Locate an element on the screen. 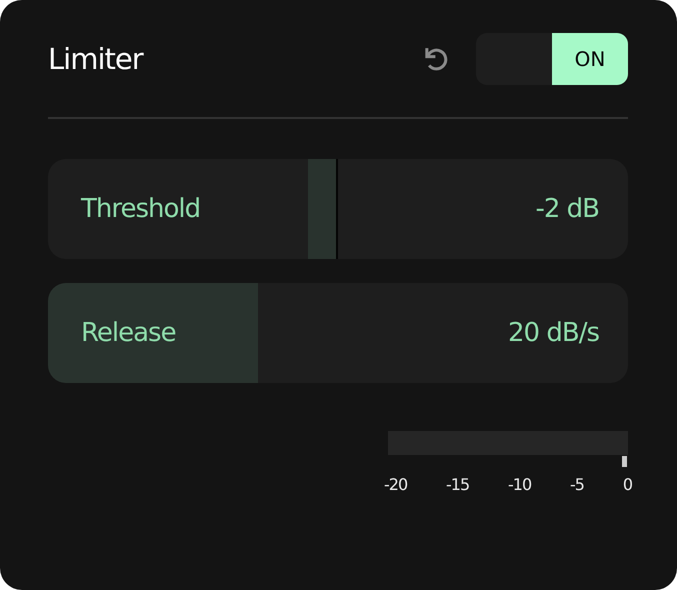  scale-label: -15 is located at coordinates (458, 484).